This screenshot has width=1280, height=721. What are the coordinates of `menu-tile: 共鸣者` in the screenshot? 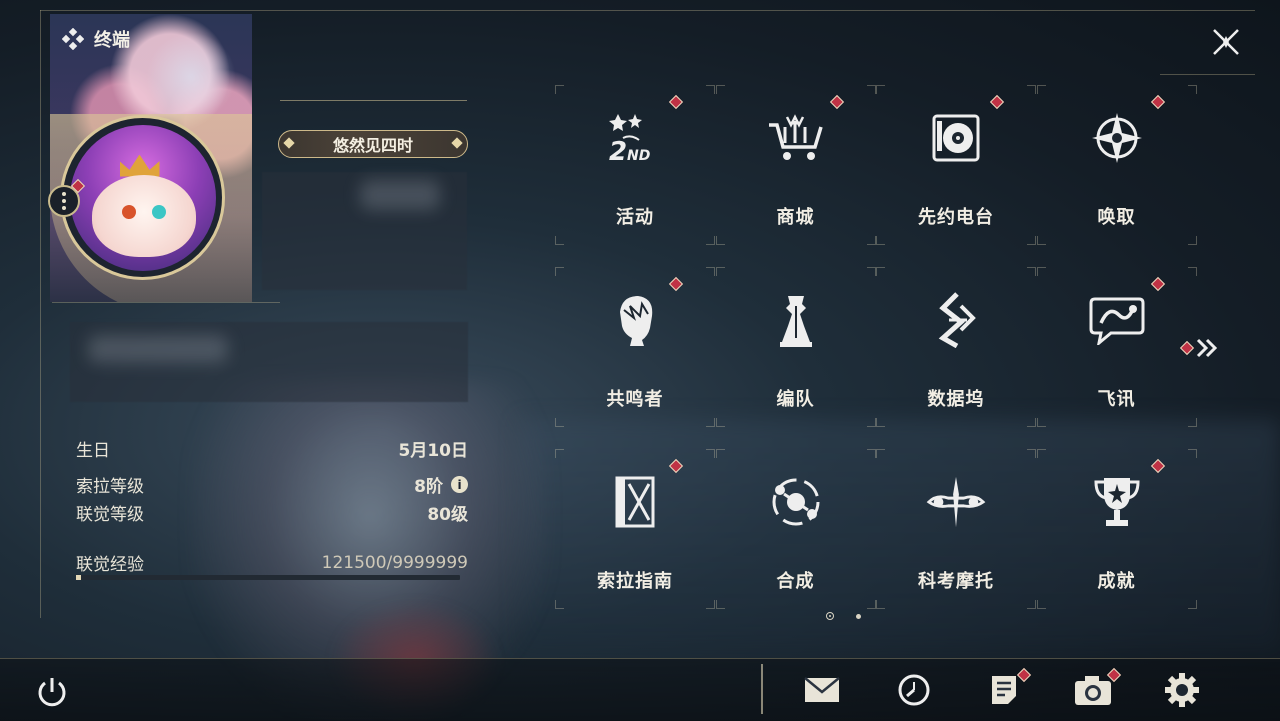 It's located at (635, 347).